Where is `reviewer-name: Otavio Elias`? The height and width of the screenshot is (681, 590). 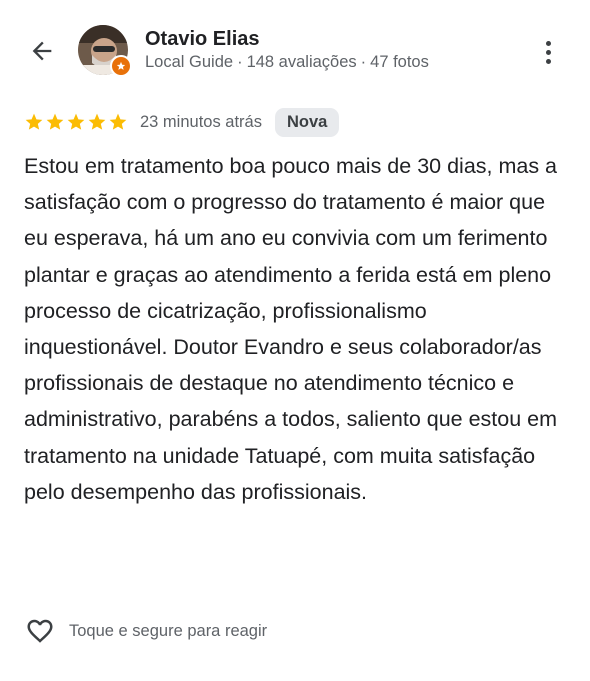
reviewer-name: Otavio Elias is located at coordinates (202, 39).